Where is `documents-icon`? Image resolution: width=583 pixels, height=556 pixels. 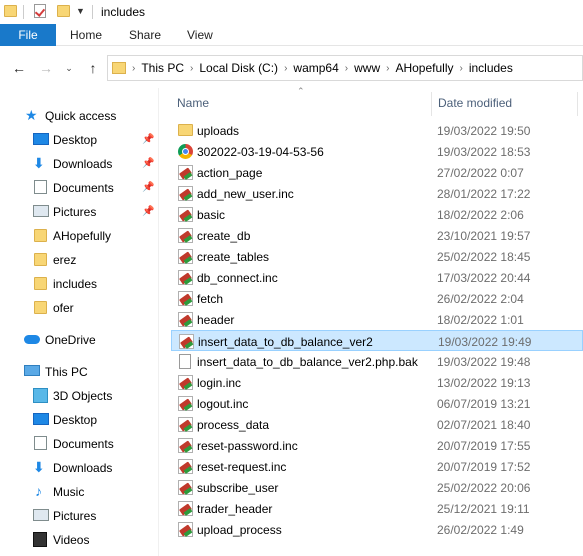 documents-icon is located at coordinates (40, 187).